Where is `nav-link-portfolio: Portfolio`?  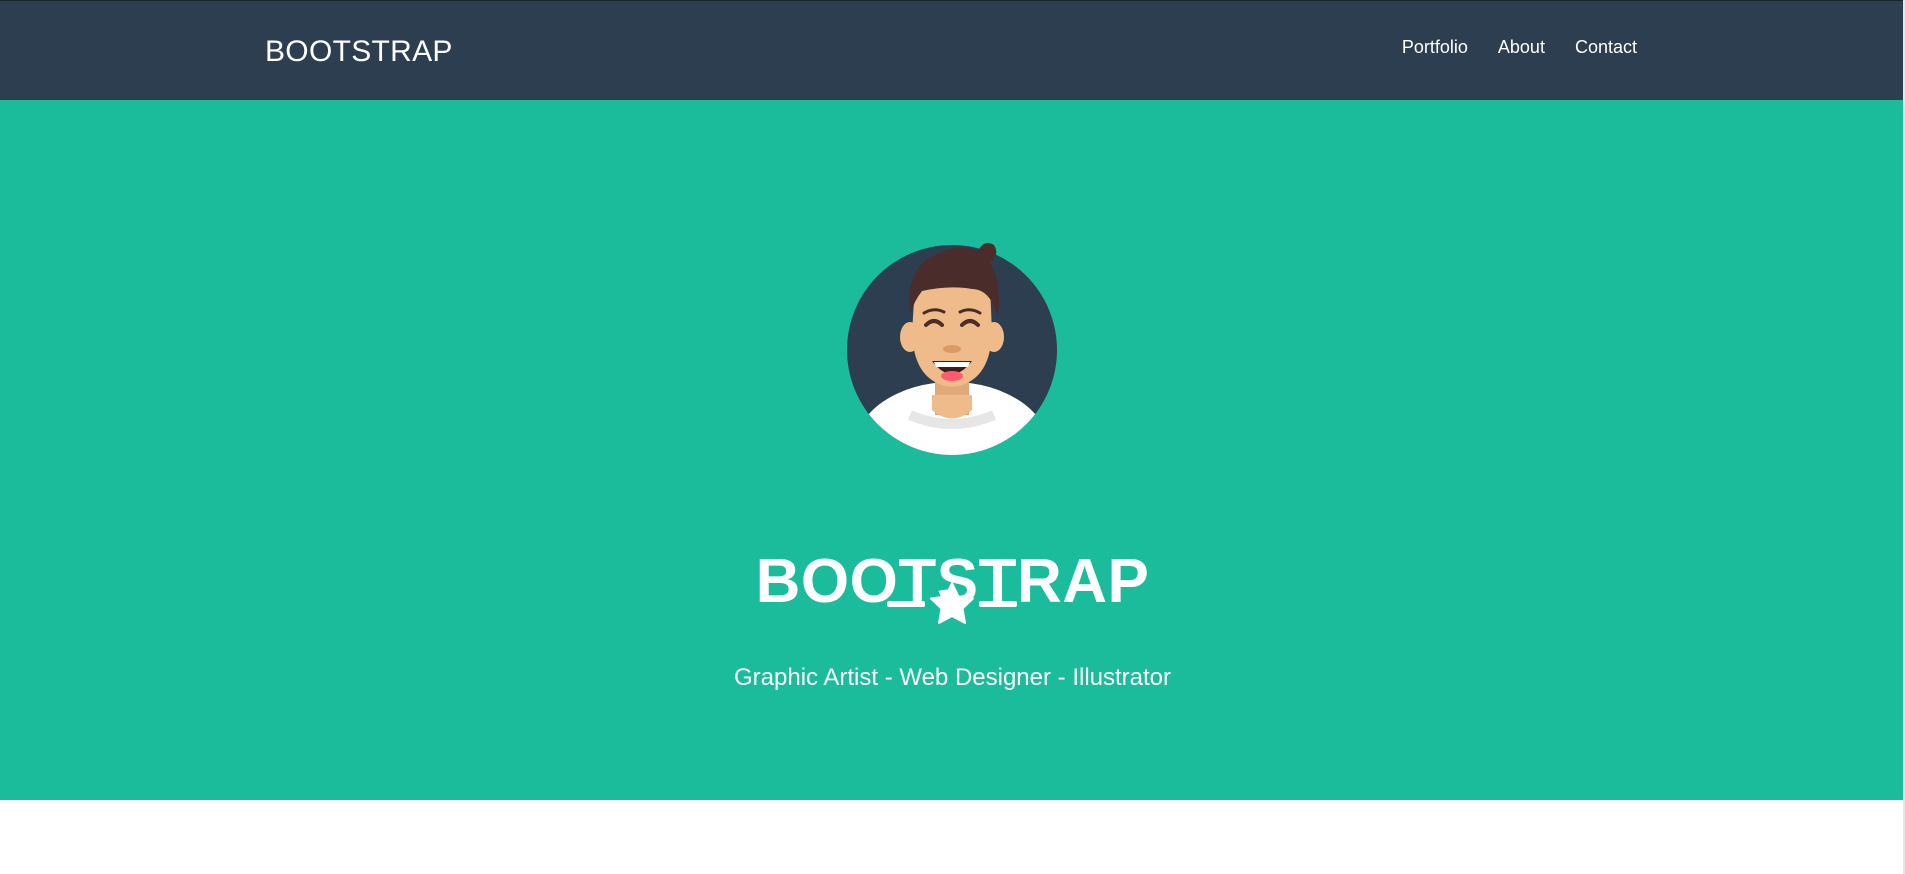
nav-link-portfolio: Portfolio is located at coordinates (1435, 47).